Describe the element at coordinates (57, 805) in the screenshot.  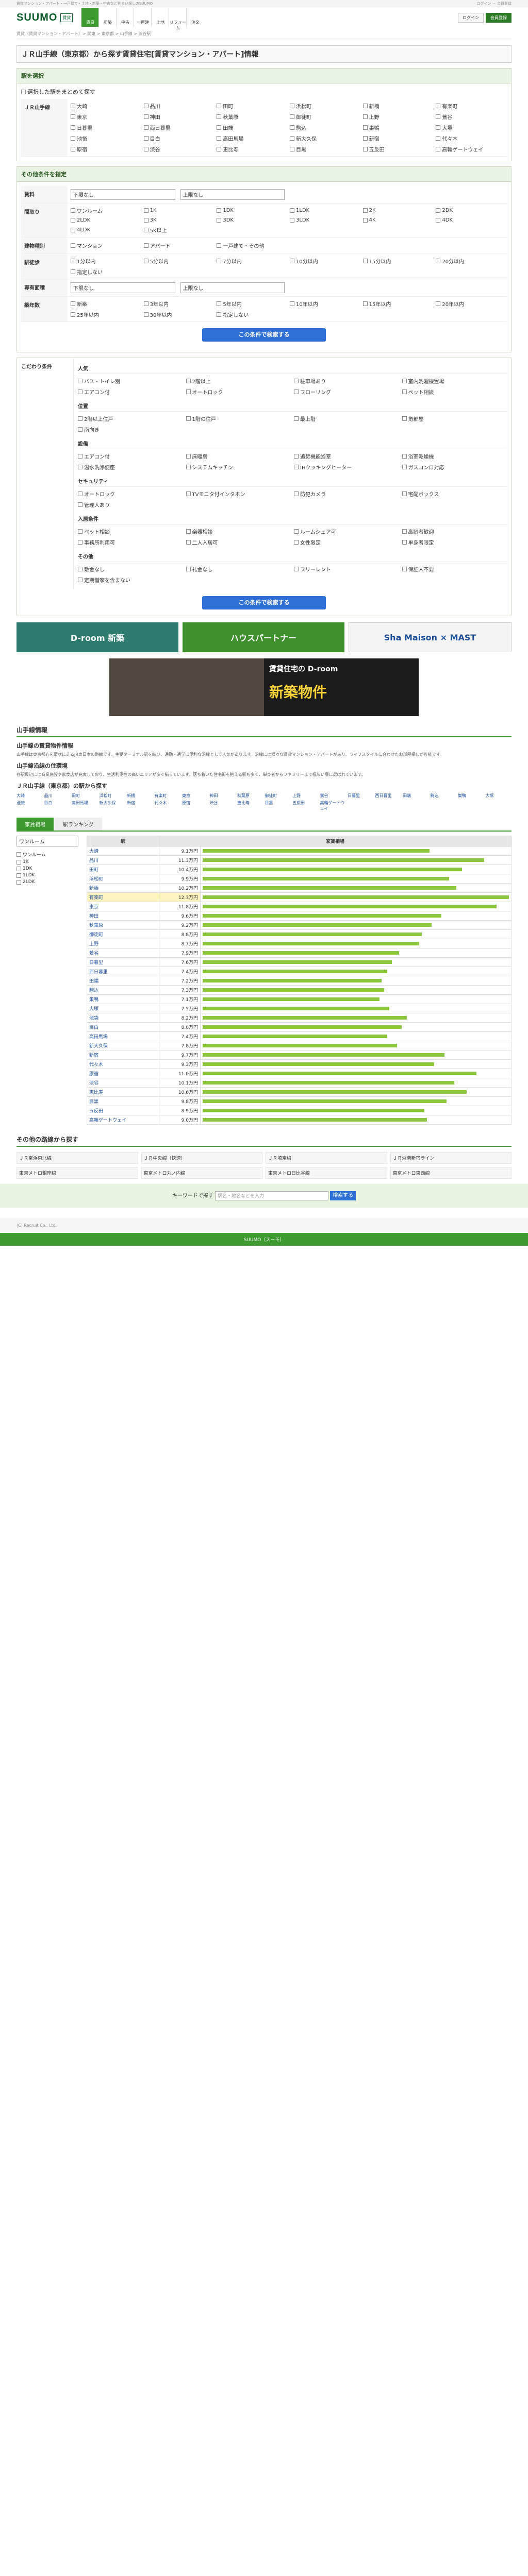
I see `station-link: 目白` at that location.